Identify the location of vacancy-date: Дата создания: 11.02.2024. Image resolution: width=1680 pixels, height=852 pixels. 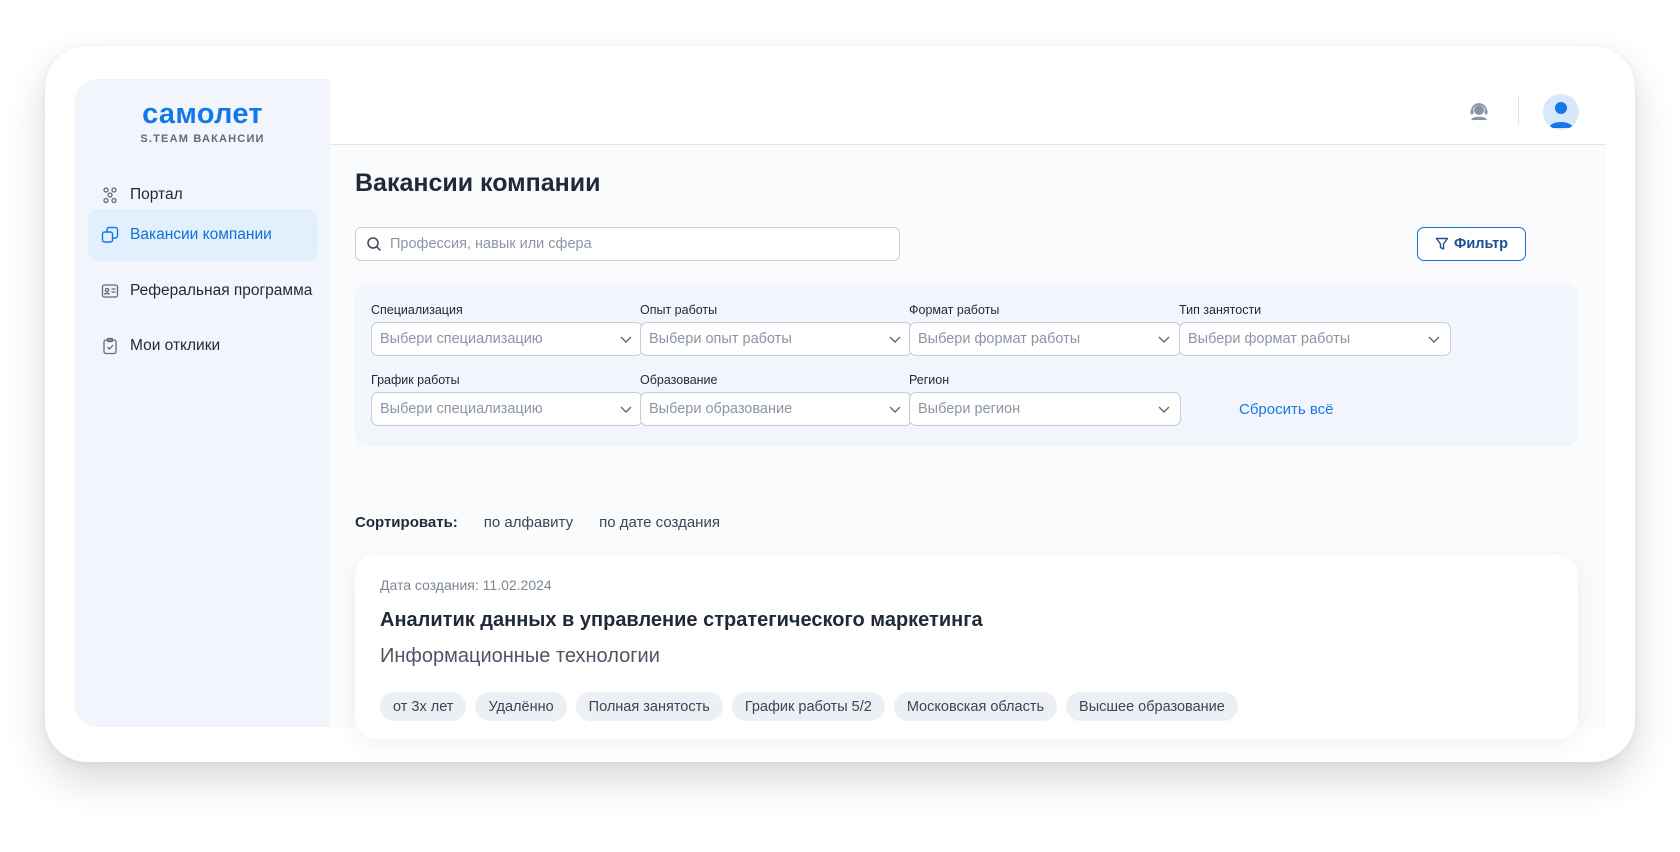
(466, 585).